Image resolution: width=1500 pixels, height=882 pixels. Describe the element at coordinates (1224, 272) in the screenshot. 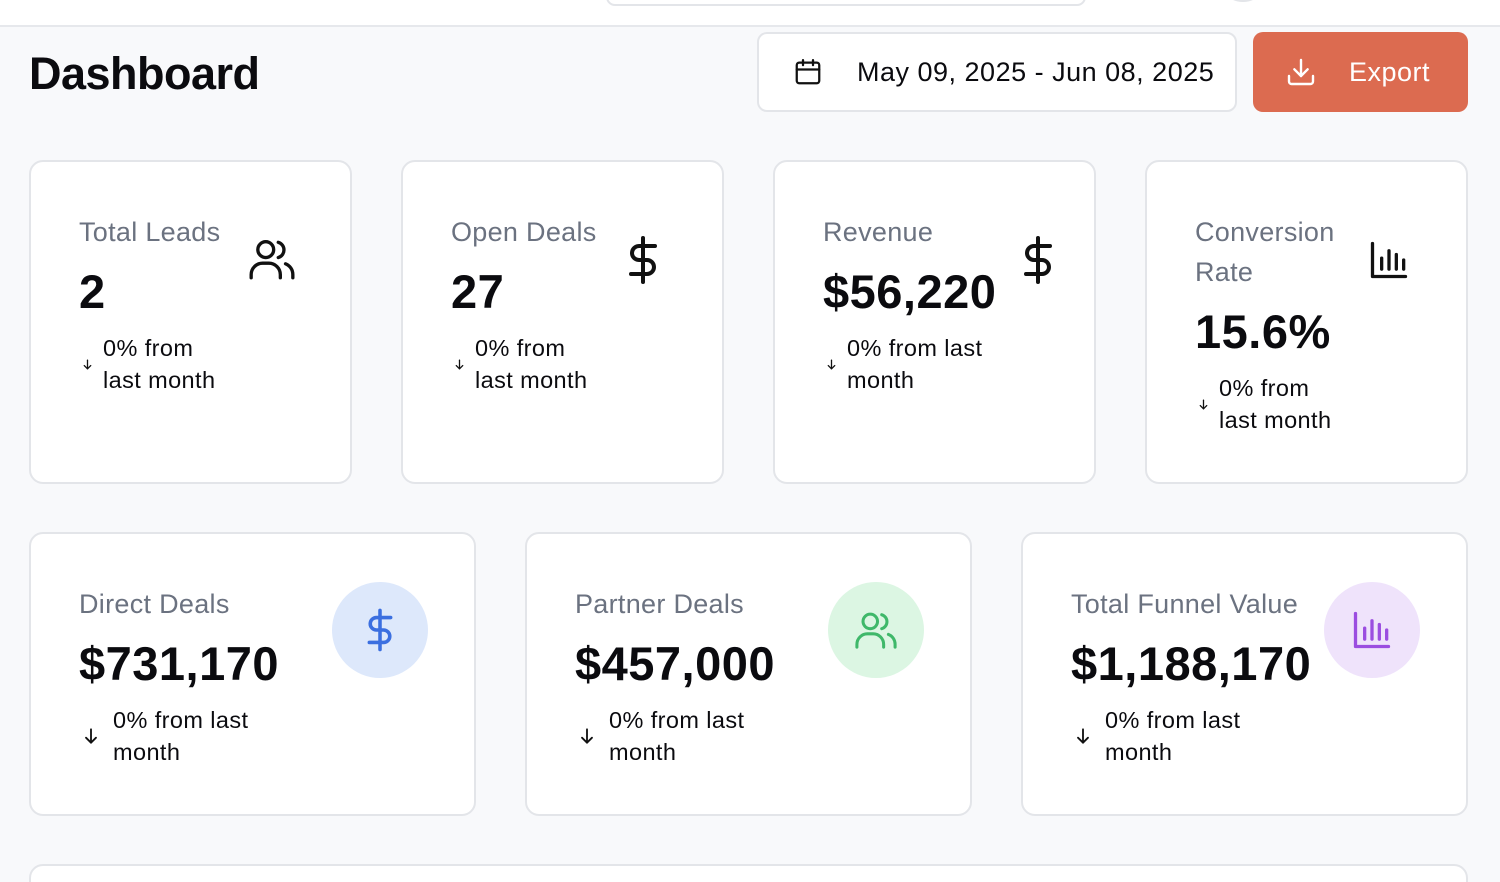

I see `stat-label-line2: Rate` at that location.